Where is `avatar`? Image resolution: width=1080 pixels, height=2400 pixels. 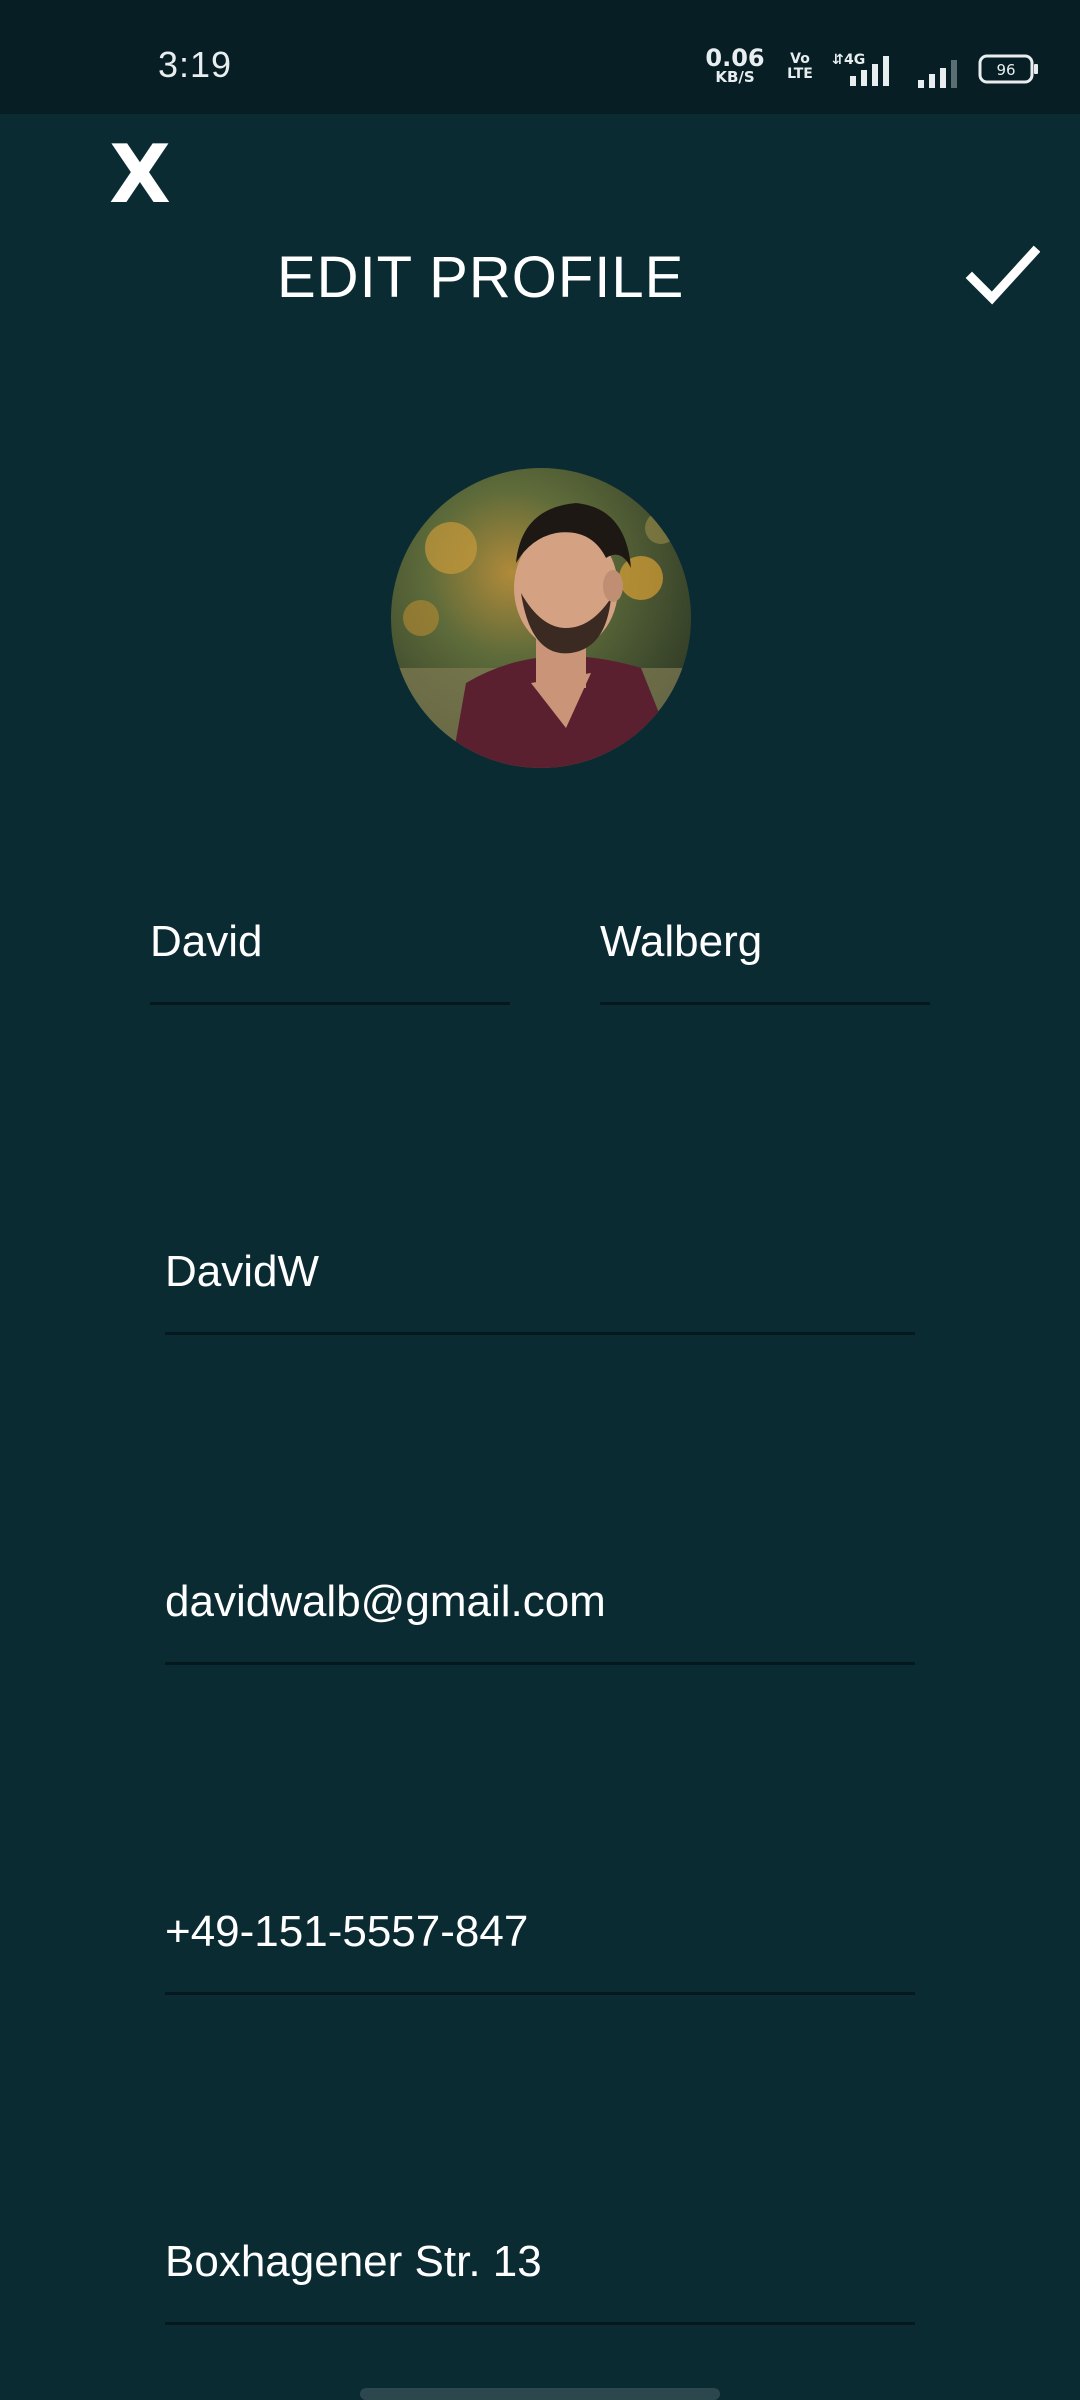 avatar is located at coordinates (541, 618).